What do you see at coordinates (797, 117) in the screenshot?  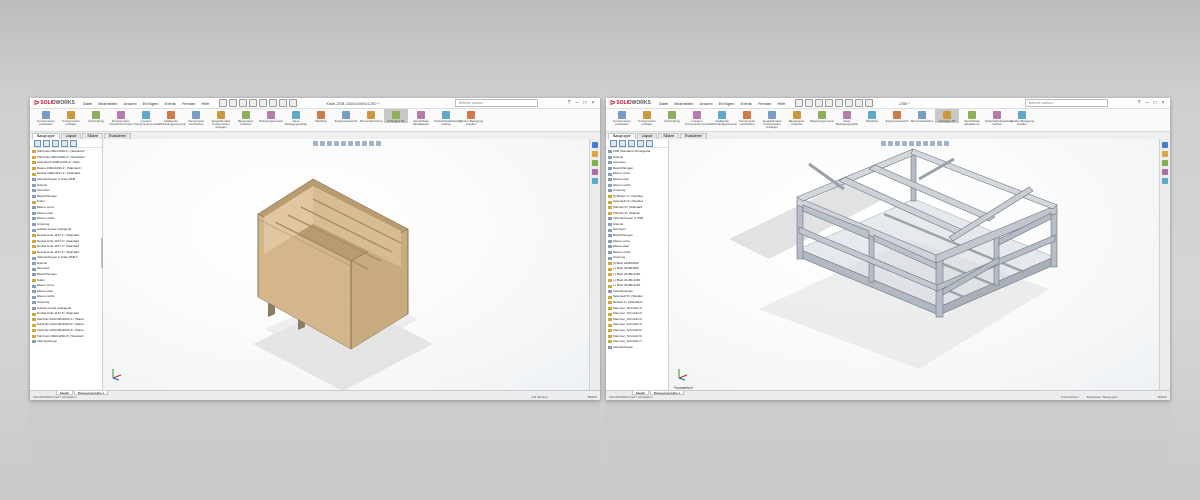 I see `ribbon-button-7: Baugruppen-Features` at bounding box center [797, 117].